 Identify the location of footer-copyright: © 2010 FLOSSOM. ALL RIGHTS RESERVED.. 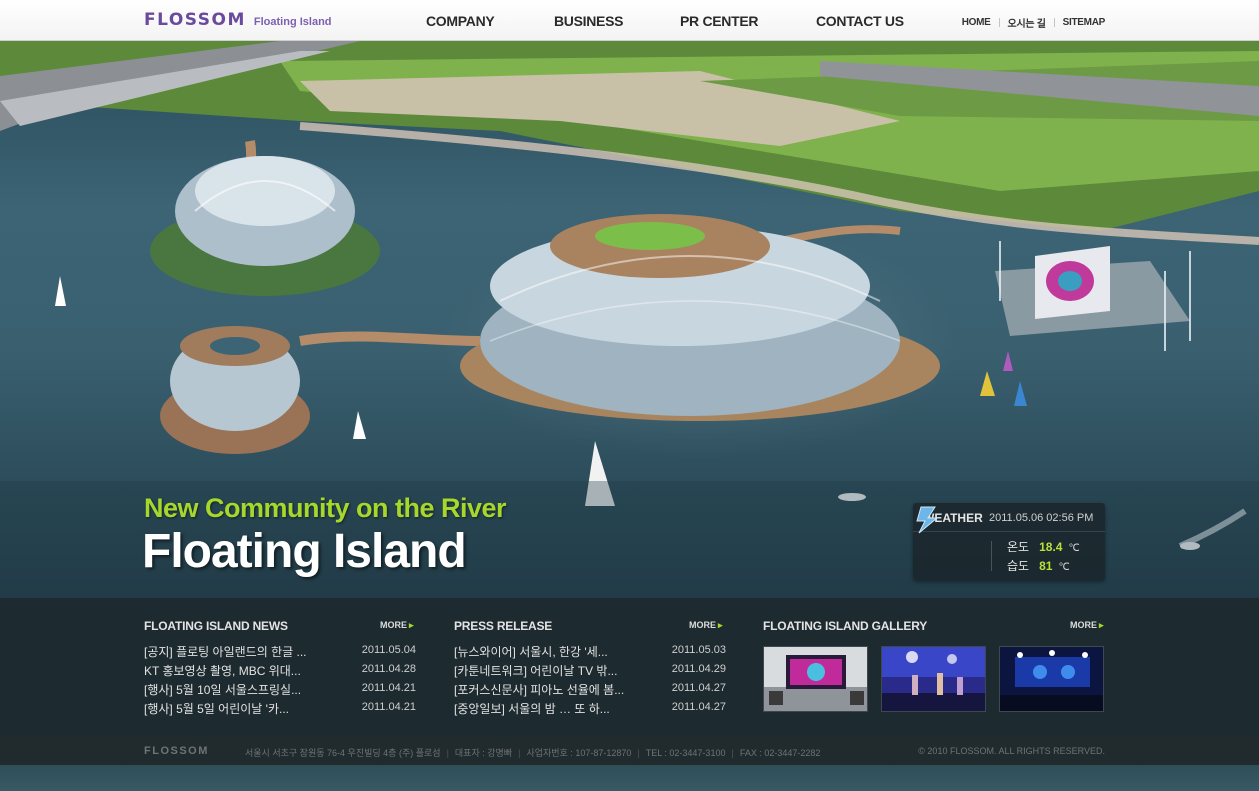
(1011, 751).